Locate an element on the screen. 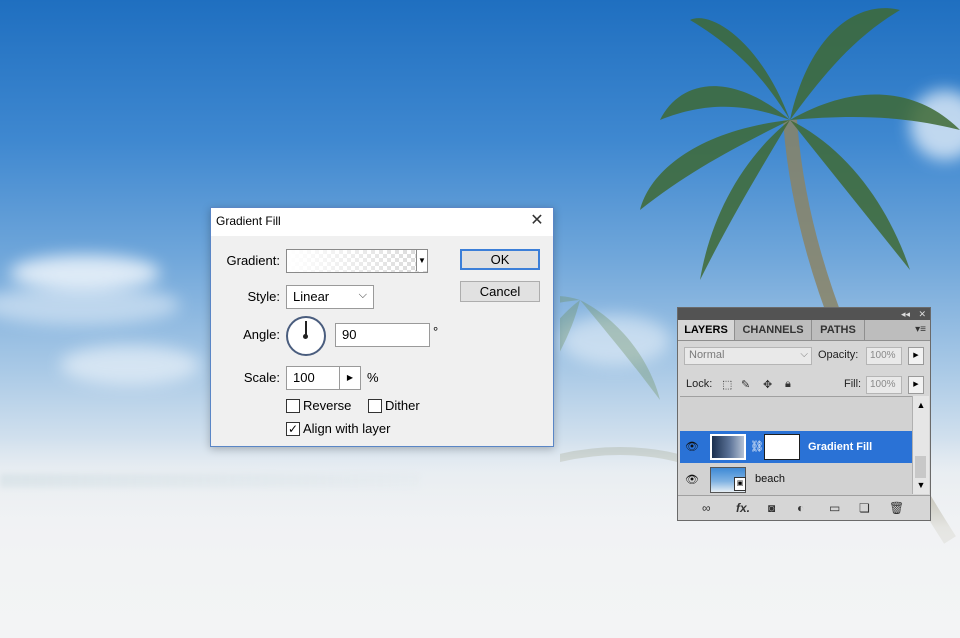 The height and width of the screenshot is (638, 960). ok-button: OK is located at coordinates (500, 259).